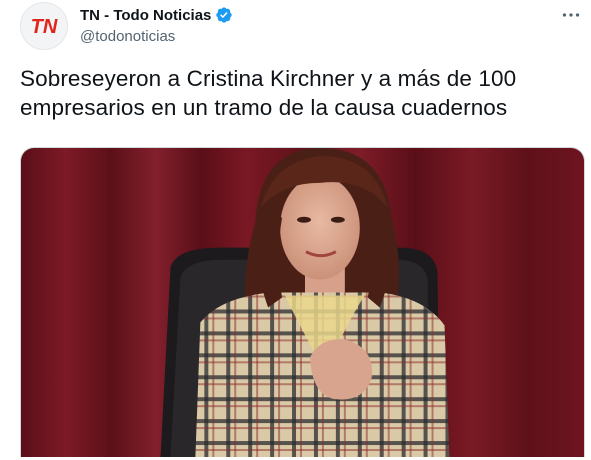 Image resolution: width=591 pixels, height=460 pixels. I want to click on verified-badge-icon, so click(224, 15).